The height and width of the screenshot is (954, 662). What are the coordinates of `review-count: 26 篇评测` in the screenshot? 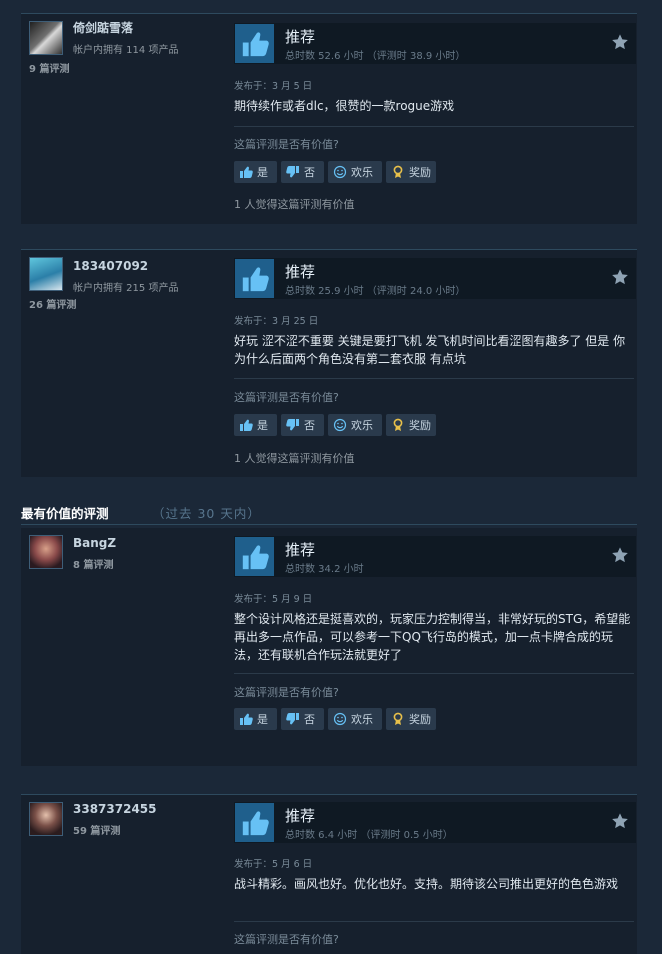 It's located at (52, 303).